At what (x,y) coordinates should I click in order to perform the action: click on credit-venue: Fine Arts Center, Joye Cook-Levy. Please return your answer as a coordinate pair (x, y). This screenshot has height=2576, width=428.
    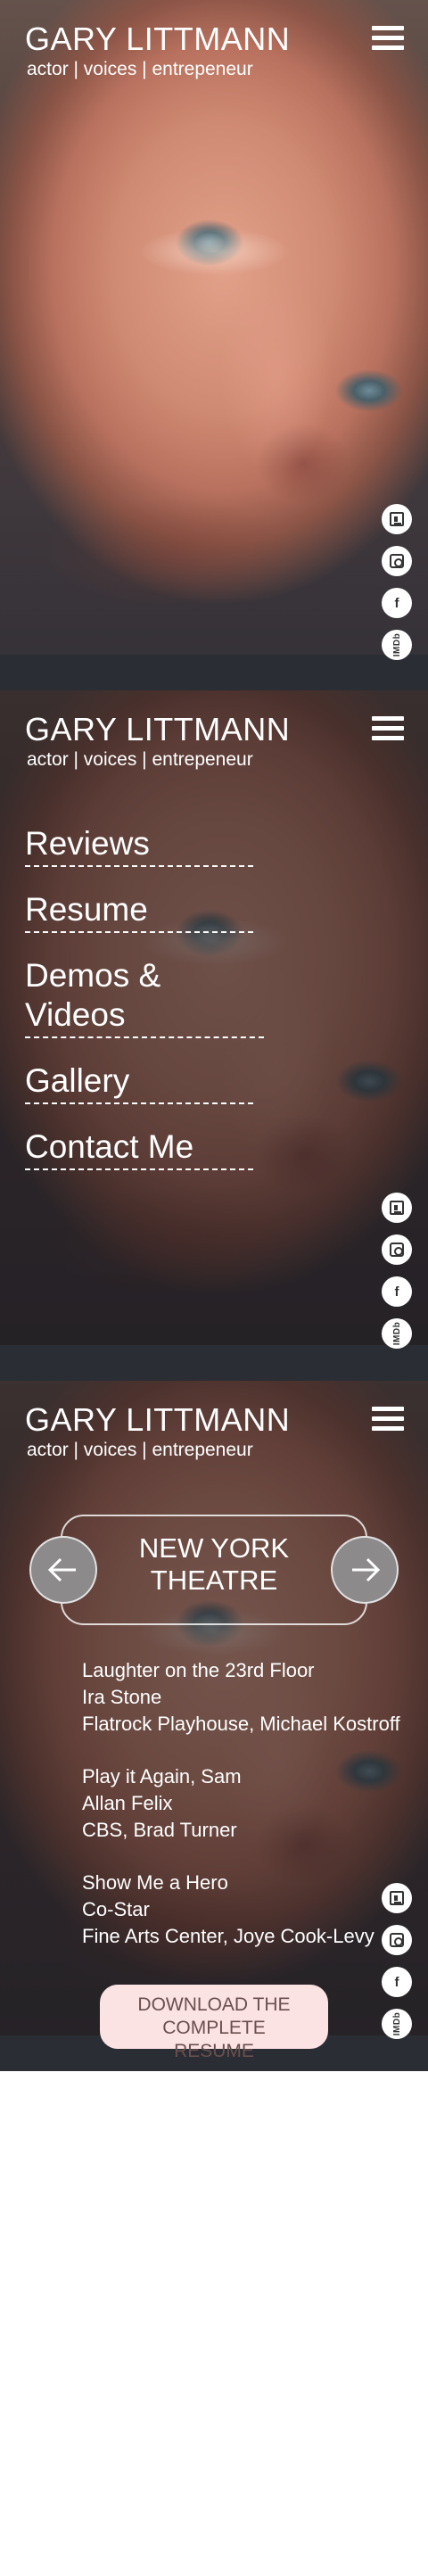
    Looking at the image, I should click on (228, 1936).